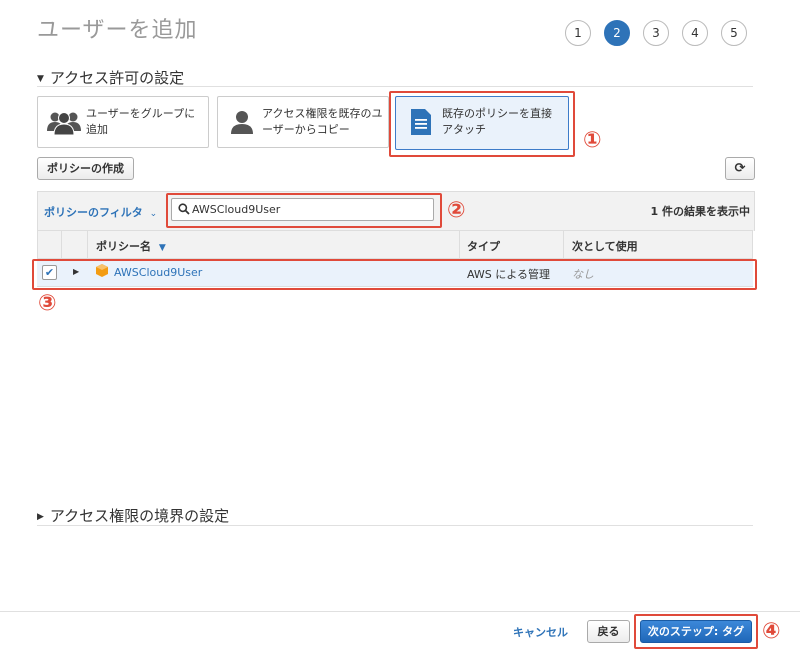  Describe the element at coordinates (64, 123) in the screenshot. I see `user-group-icon` at that location.